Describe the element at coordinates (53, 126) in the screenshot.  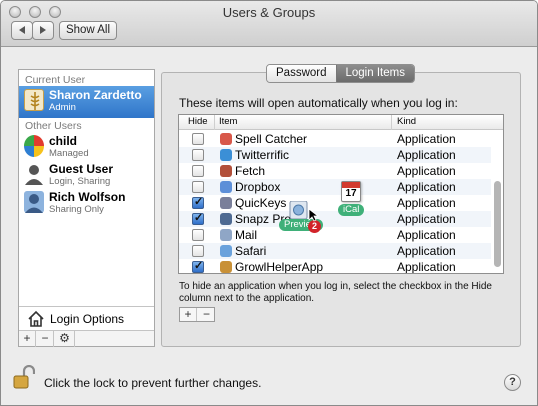
I see `other-users-header: Other Users` at that location.